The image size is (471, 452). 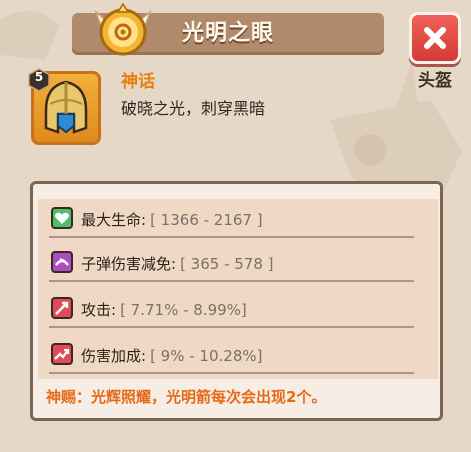 What do you see at coordinates (435, 81) in the screenshot?
I see `slot-label: 头盔` at bounding box center [435, 81].